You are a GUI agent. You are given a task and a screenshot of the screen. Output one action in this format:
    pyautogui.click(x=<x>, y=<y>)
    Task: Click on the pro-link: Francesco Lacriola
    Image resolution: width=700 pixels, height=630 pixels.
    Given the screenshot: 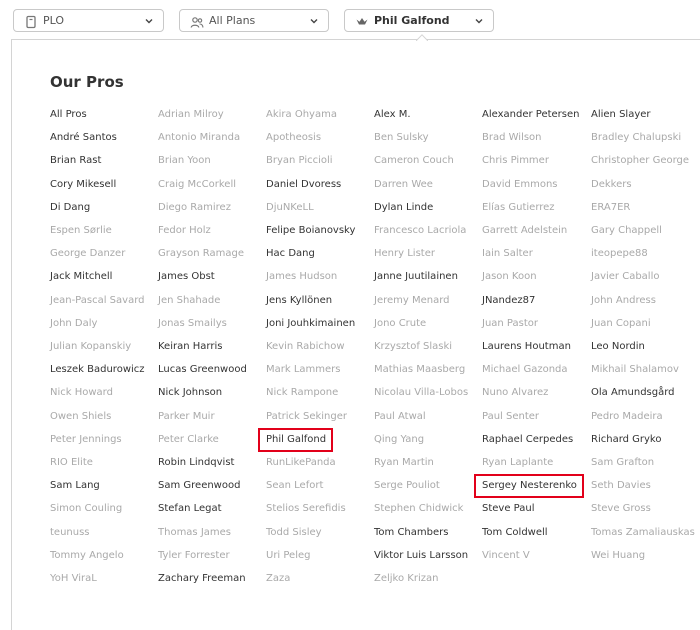 What is the action you would take?
    pyautogui.click(x=420, y=231)
    